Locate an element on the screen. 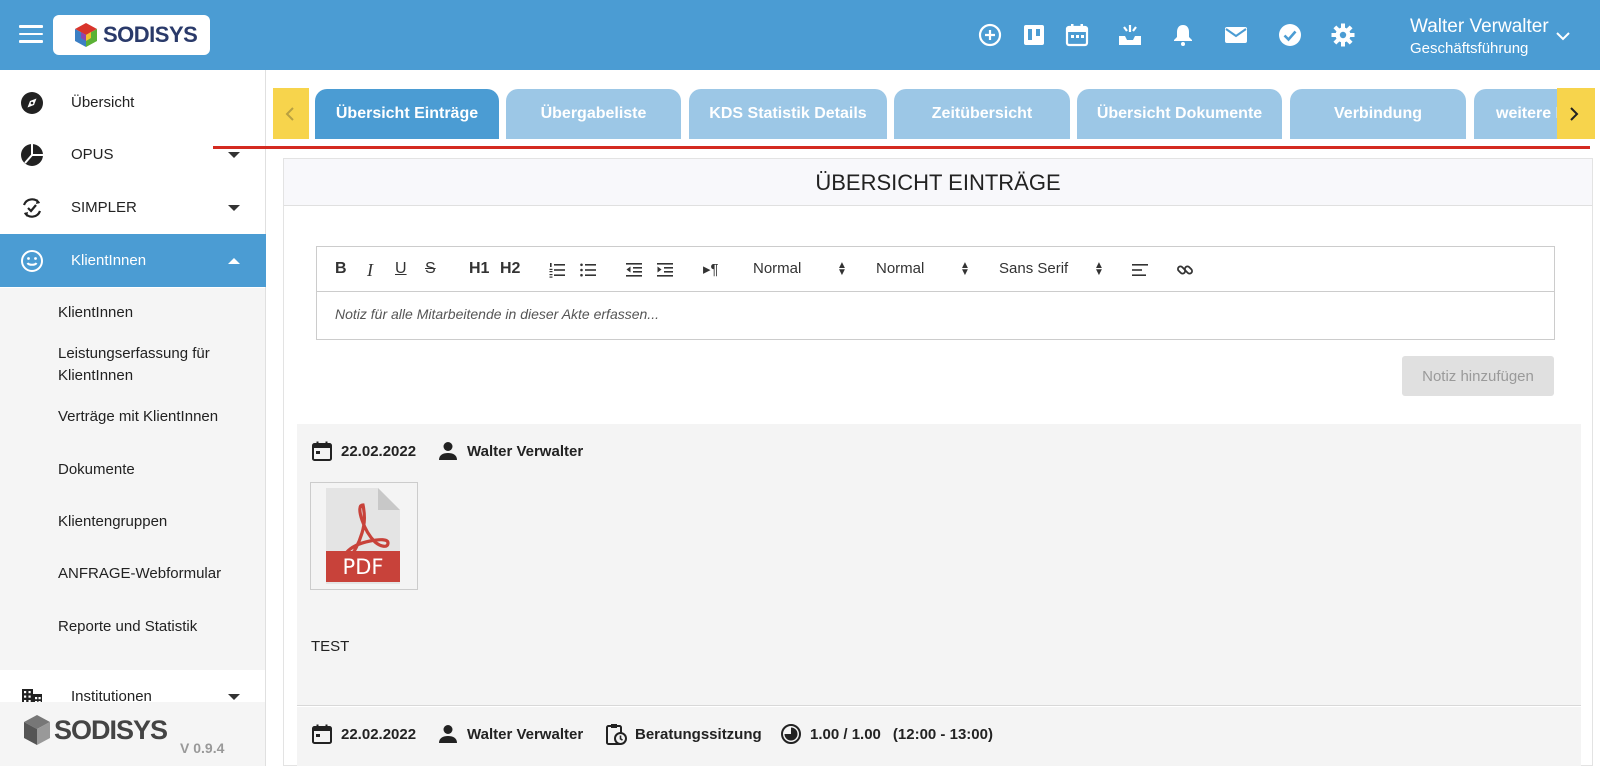 The height and width of the screenshot is (766, 1600). board-icon is located at coordinates (1034, 35).